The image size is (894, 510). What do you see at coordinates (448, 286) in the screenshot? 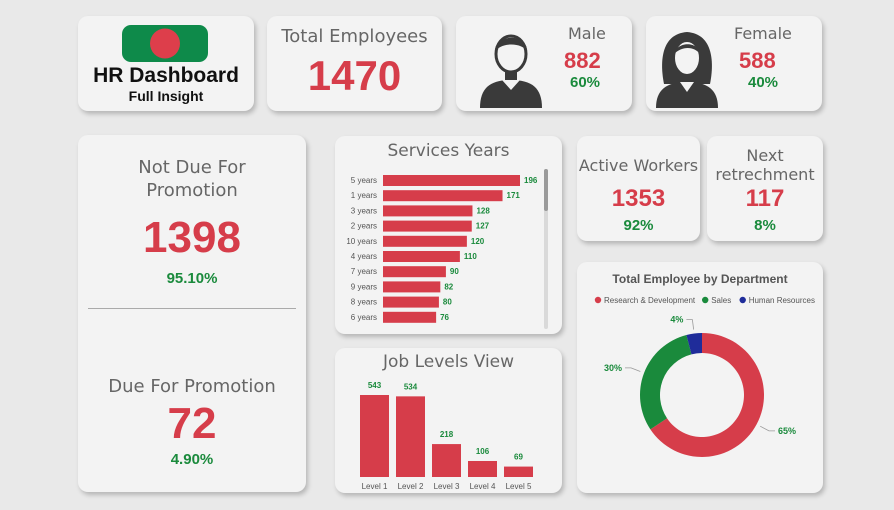
I see `services-value-label: 82` at bounding box center [448, 286].